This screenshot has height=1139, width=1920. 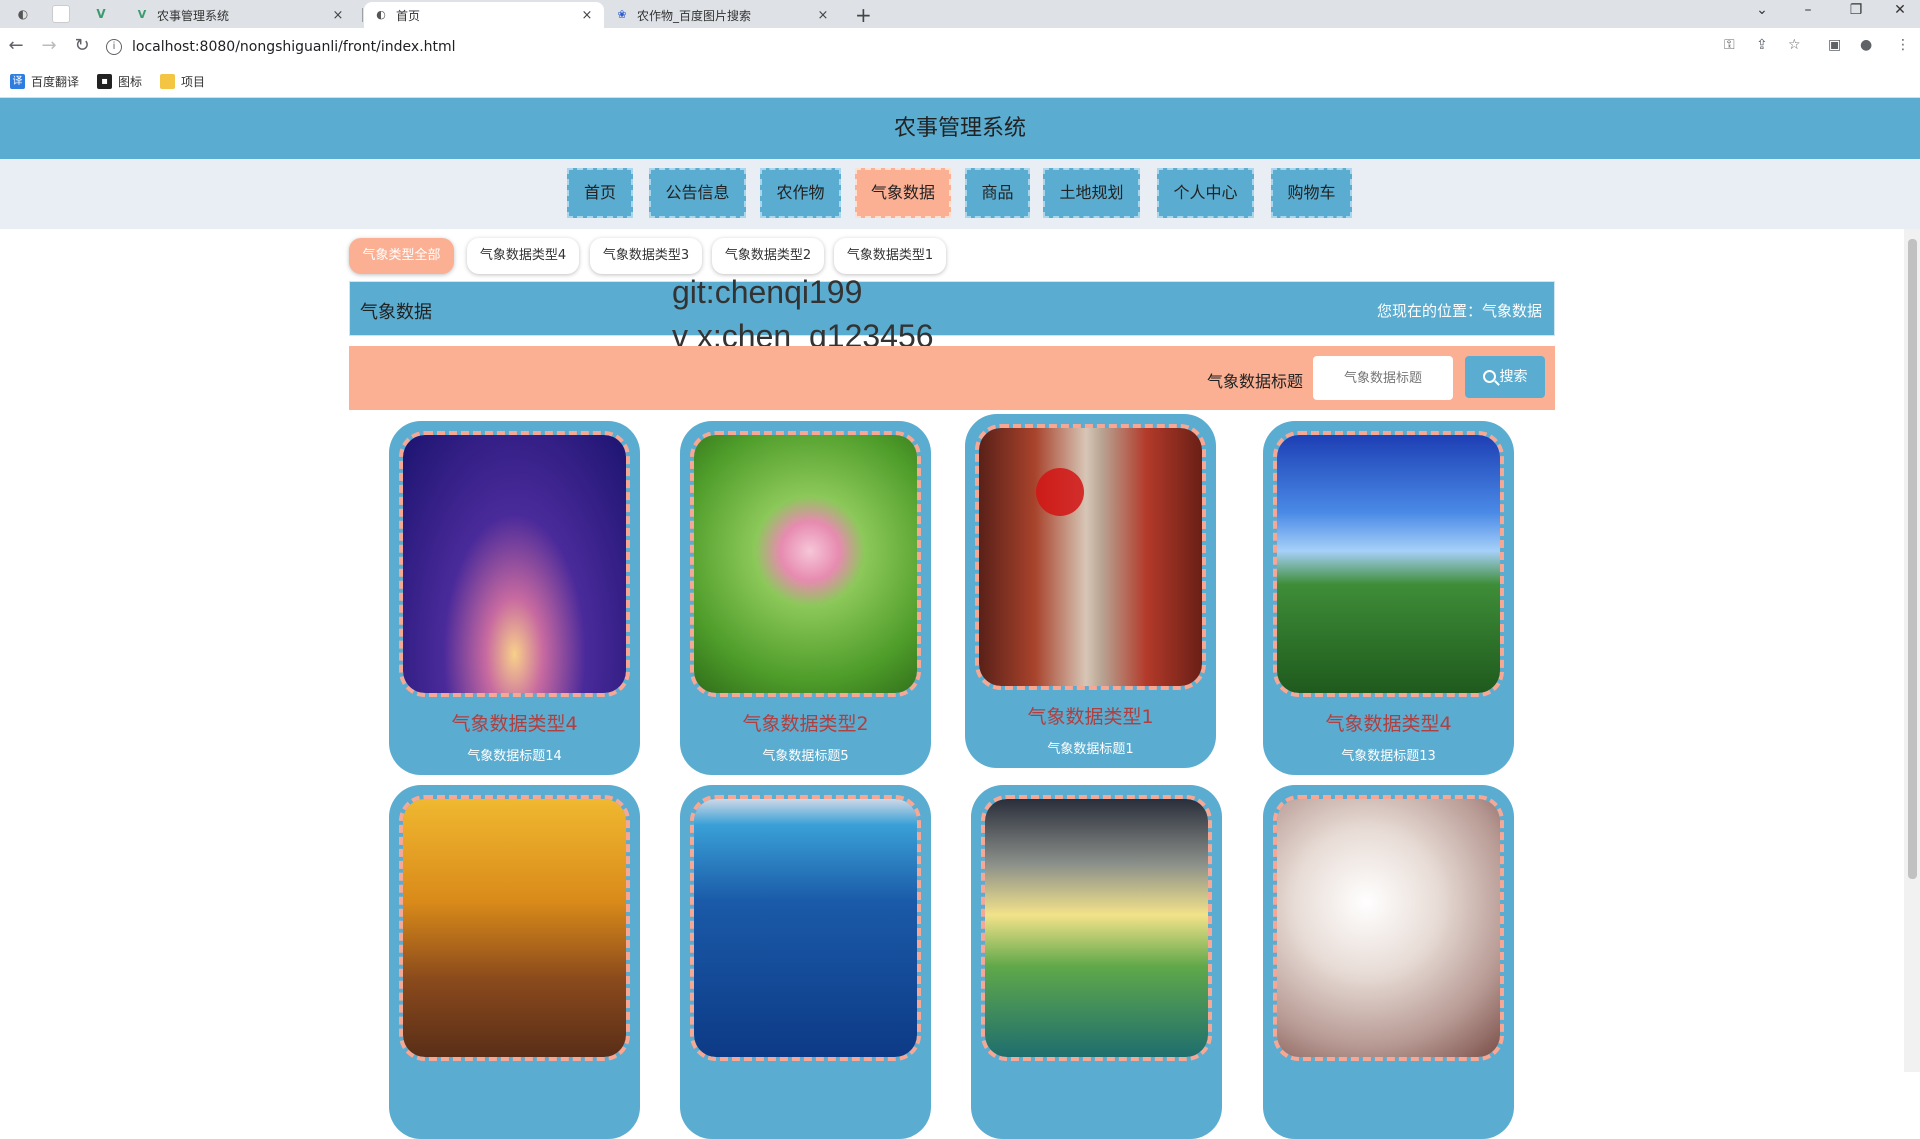 What do you see at coordinates (903, 193) in the screenshot?
I see `nav-weather: 气象数据` at bounding box center [903, 193].